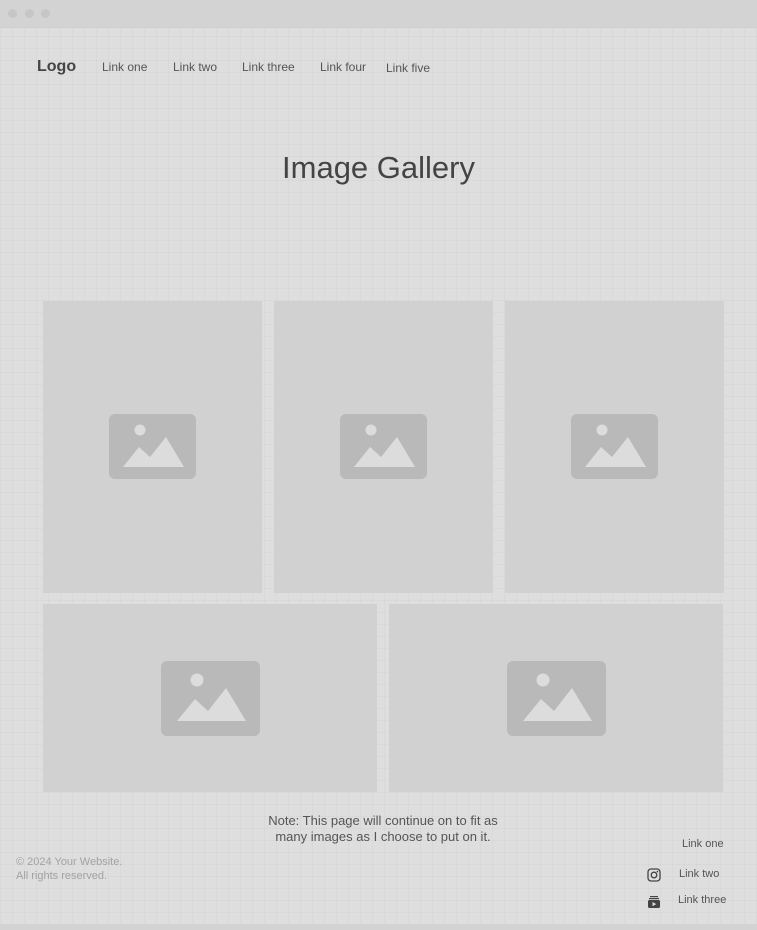 The image size is (757, 930). What do you see at coordinates (378, 927) in the screenshot?
I see `bottom-edge` at bounding box center [378, 927].